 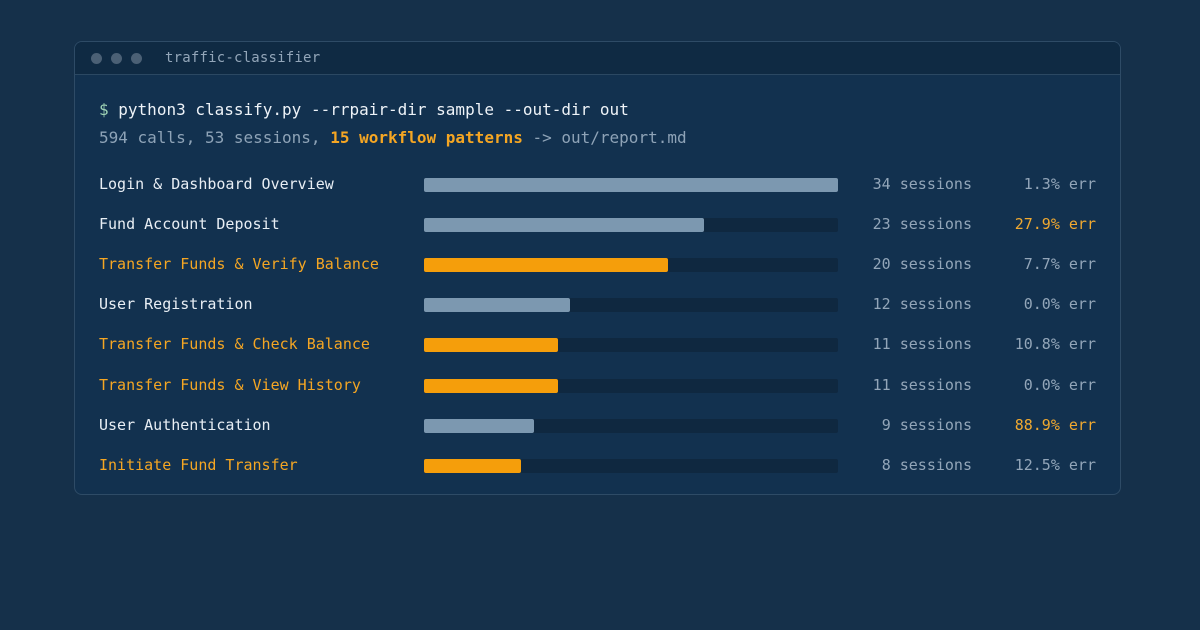 I want to click on maximize-dot-icon, so click(x=136, y=58).